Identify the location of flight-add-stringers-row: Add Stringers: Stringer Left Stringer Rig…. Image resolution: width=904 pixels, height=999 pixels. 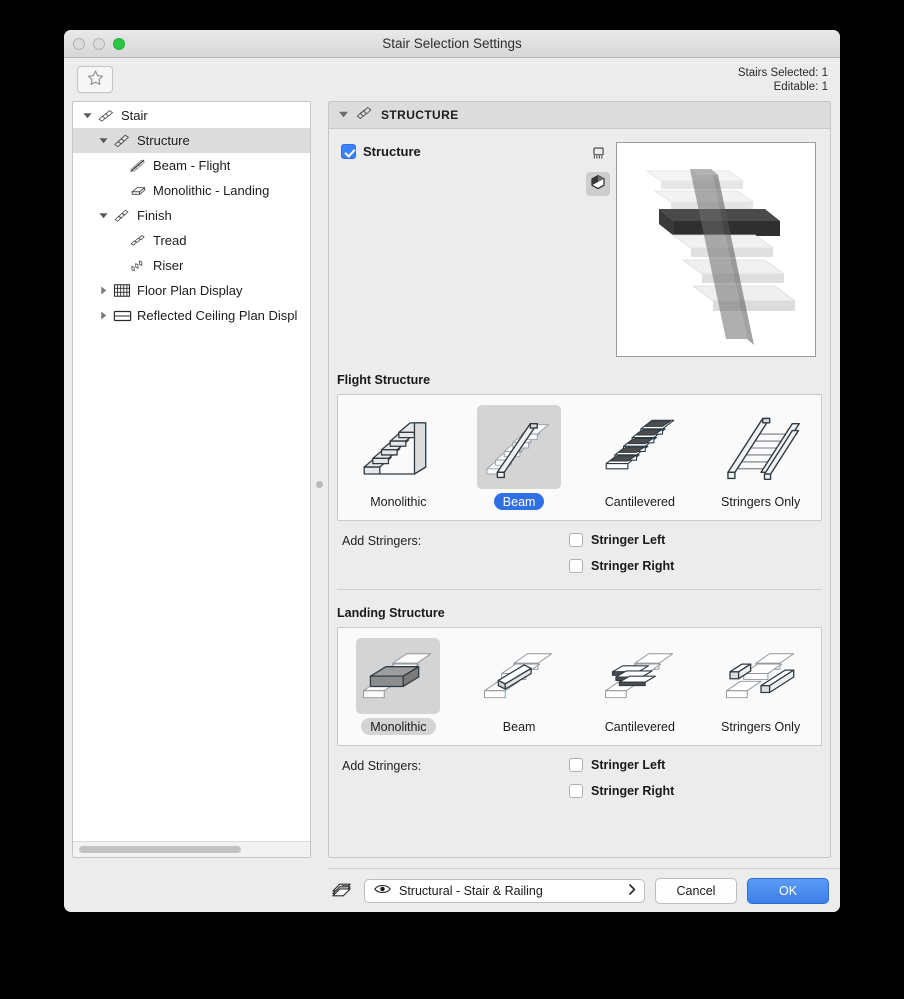
(579, 549).